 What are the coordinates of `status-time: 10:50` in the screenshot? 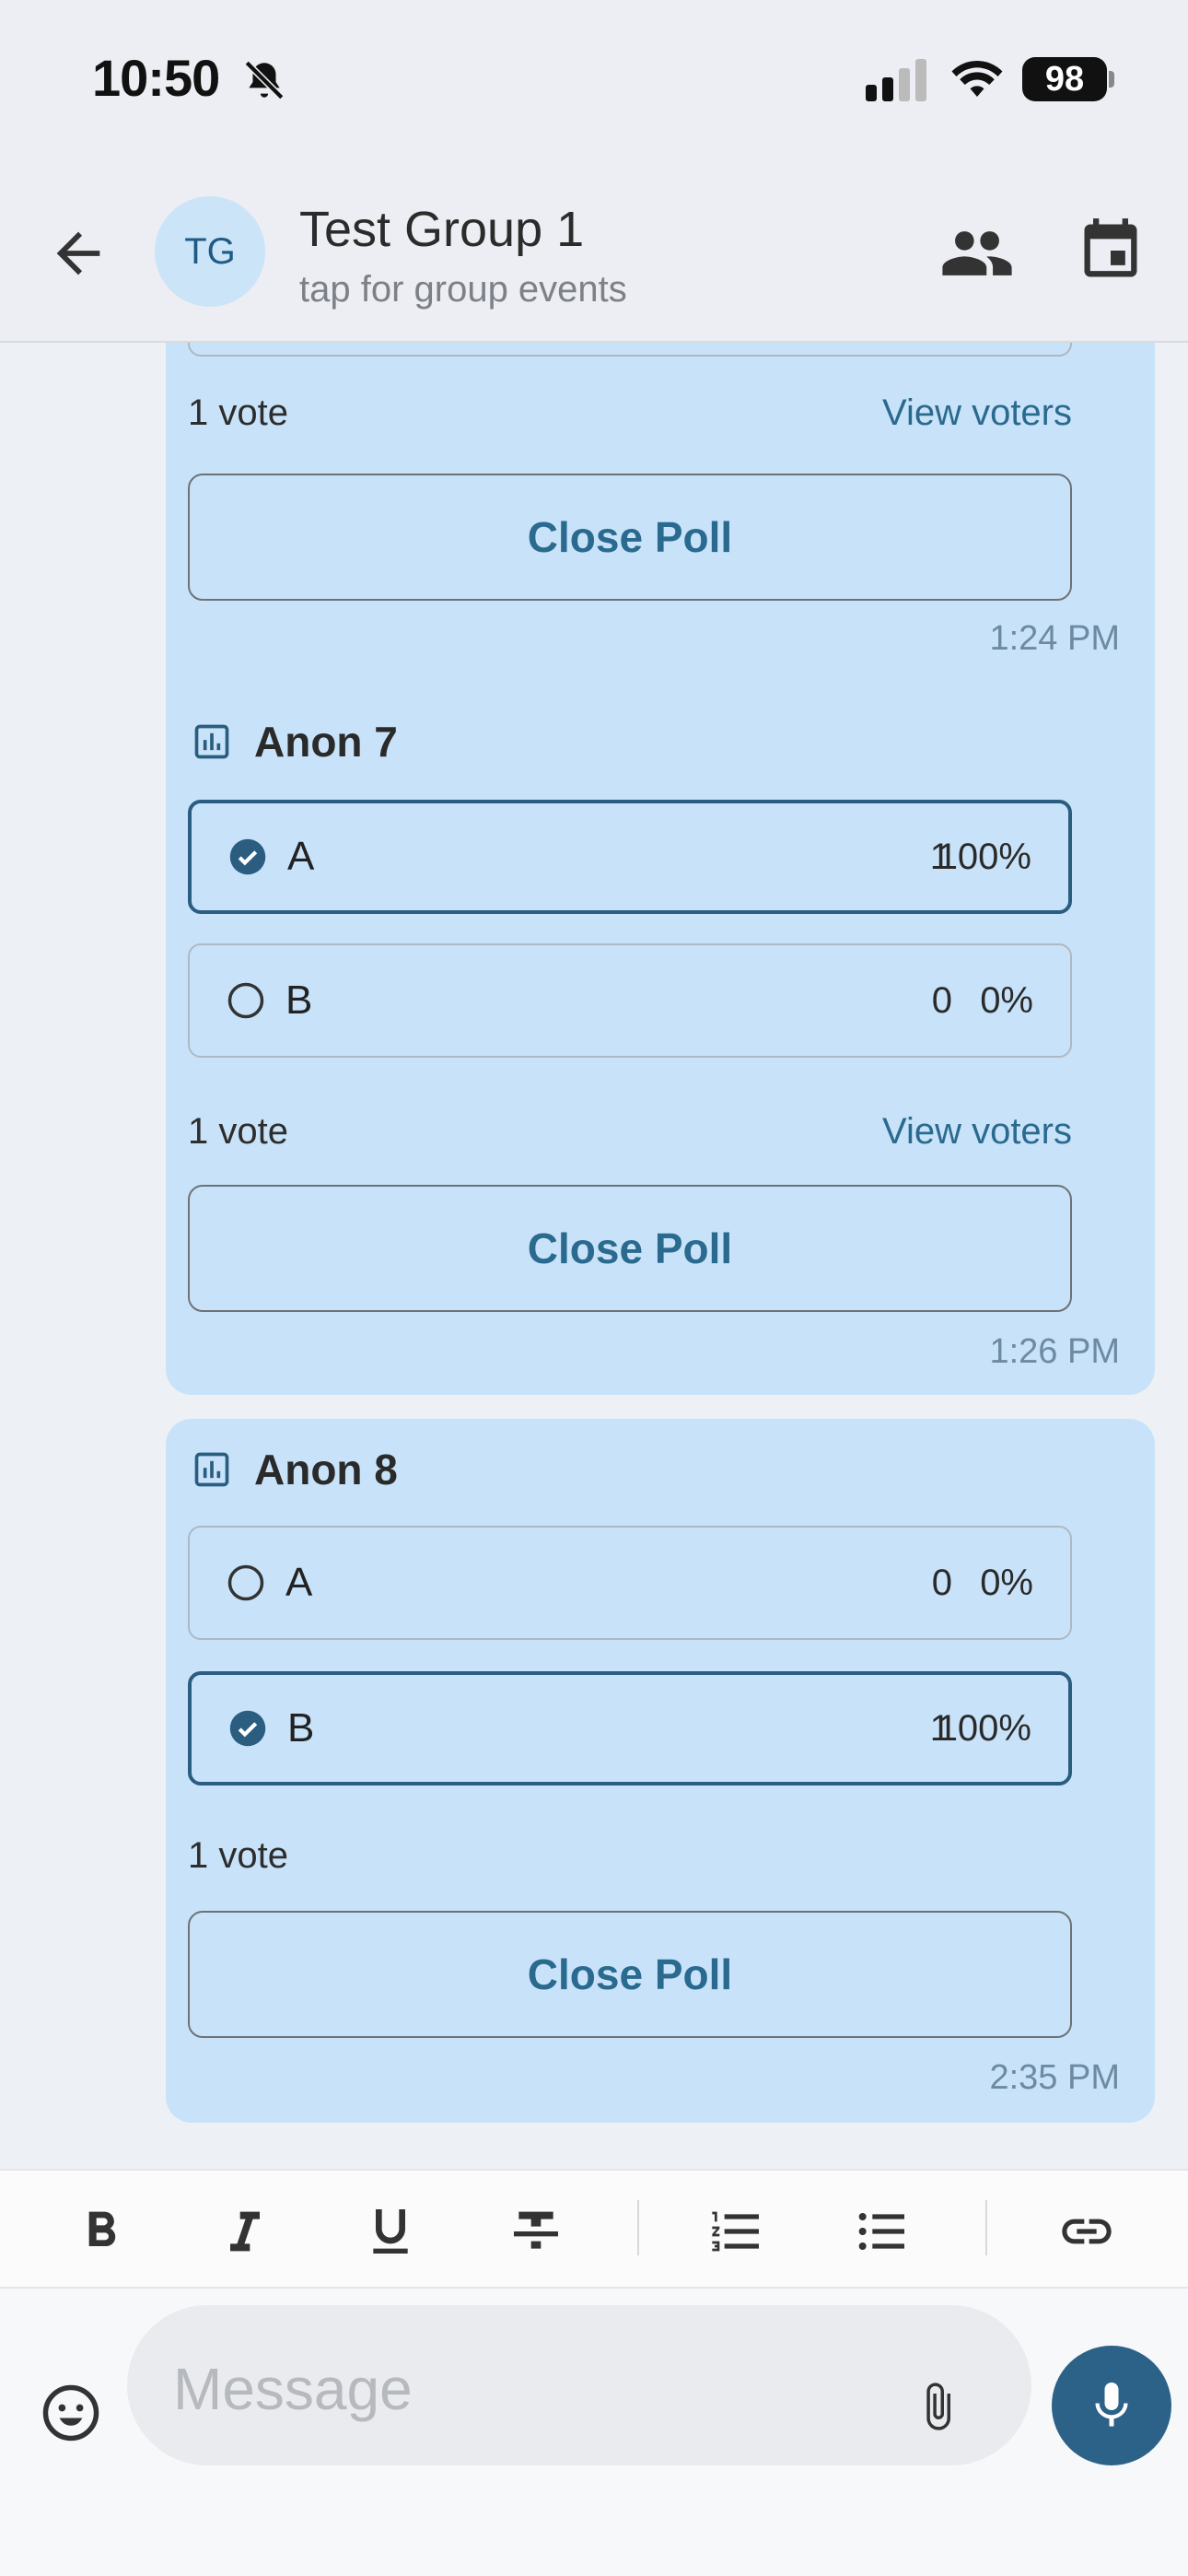 It's located at (156, 78).